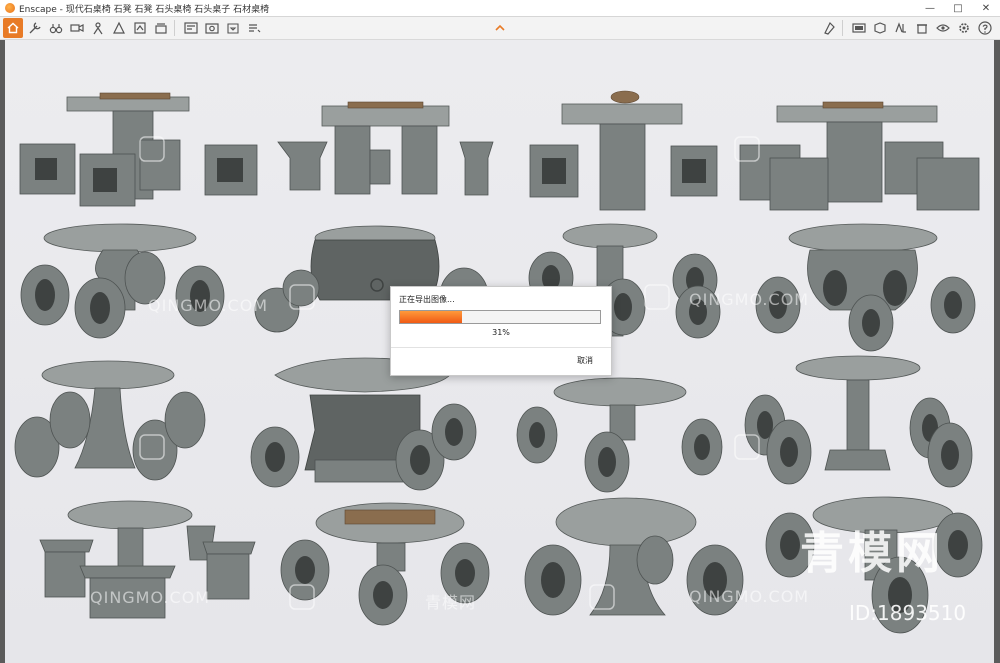 This screenshot has height=663, width=1000. What do you see at coordinates (10, 8) in the screenshot?
I see `enscape-logo-icon` at bounding box center [10, 8].